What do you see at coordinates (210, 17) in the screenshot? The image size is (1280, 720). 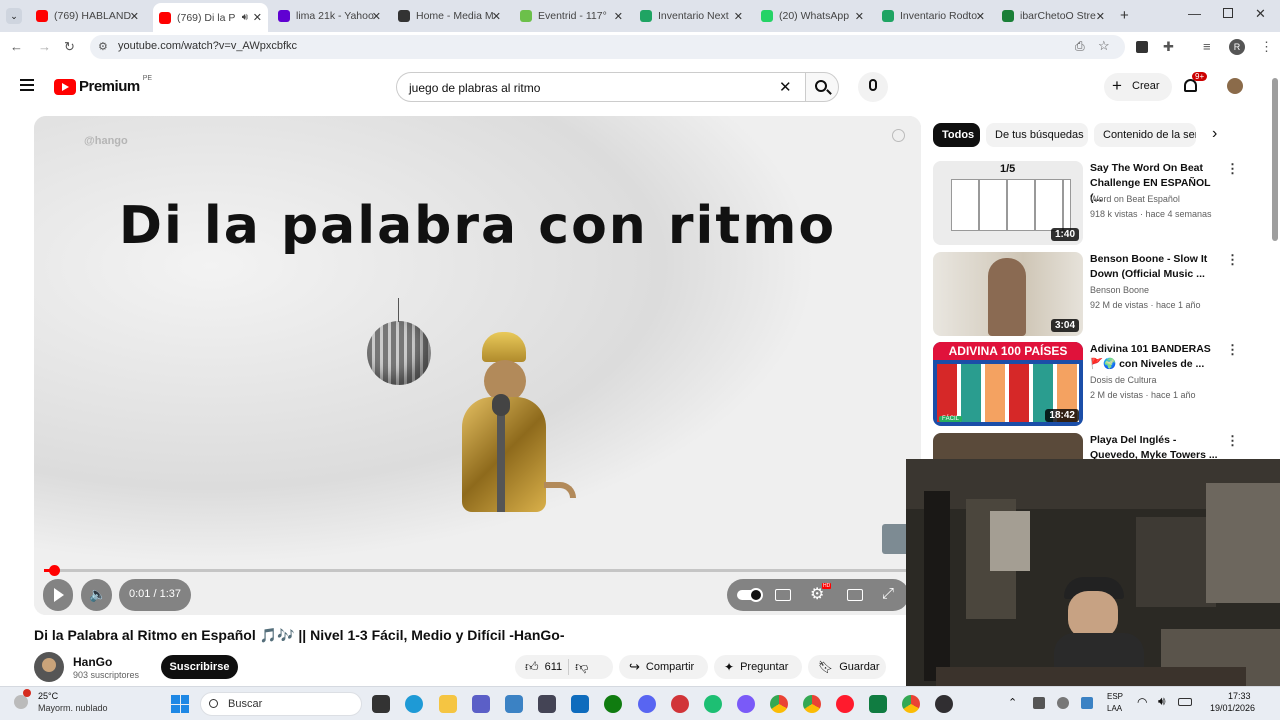 I see `browser-tab: (769) Di la P ✕ 🔊︎` at bounding box center [210, 17].